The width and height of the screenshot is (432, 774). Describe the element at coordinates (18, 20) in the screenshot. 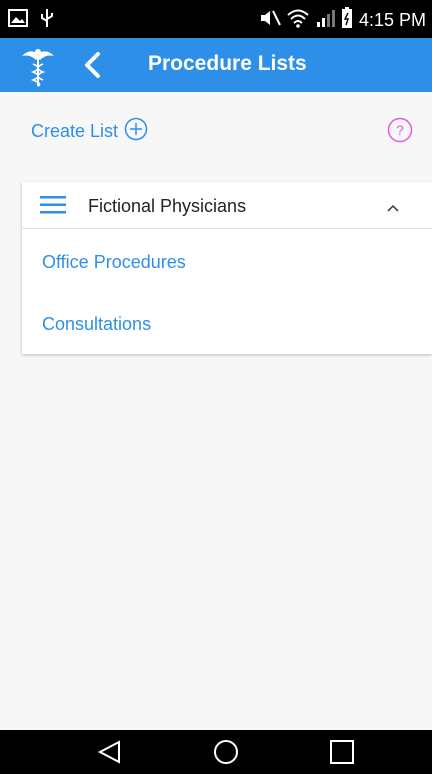

I see `picture-icon` at that location.